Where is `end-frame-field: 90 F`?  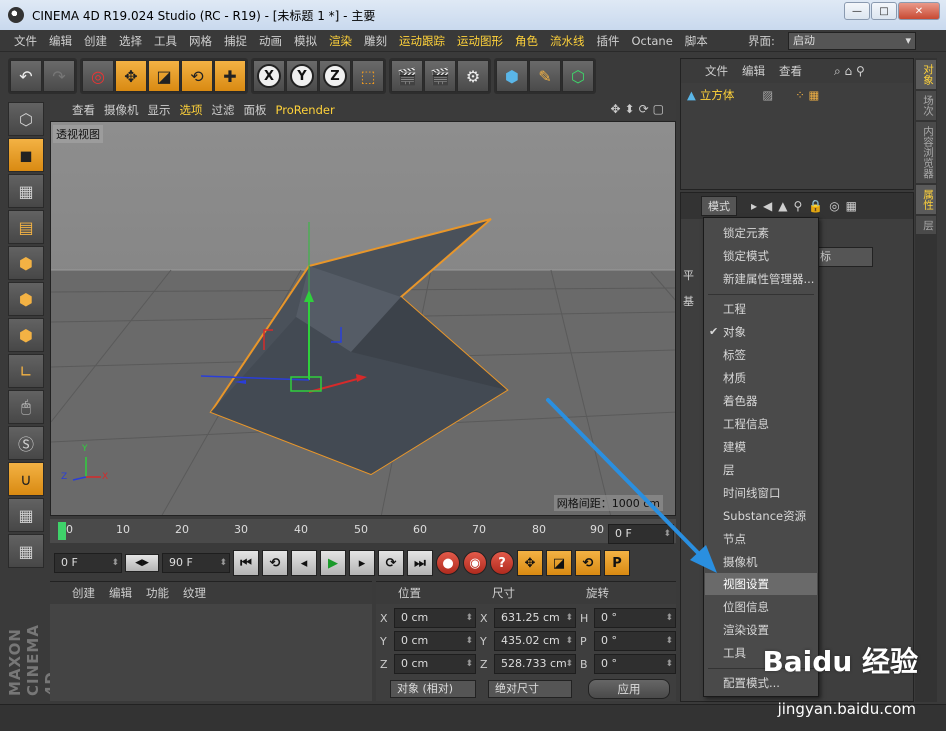
end-frame-field: 90 F is located at coordinates (196, 563).